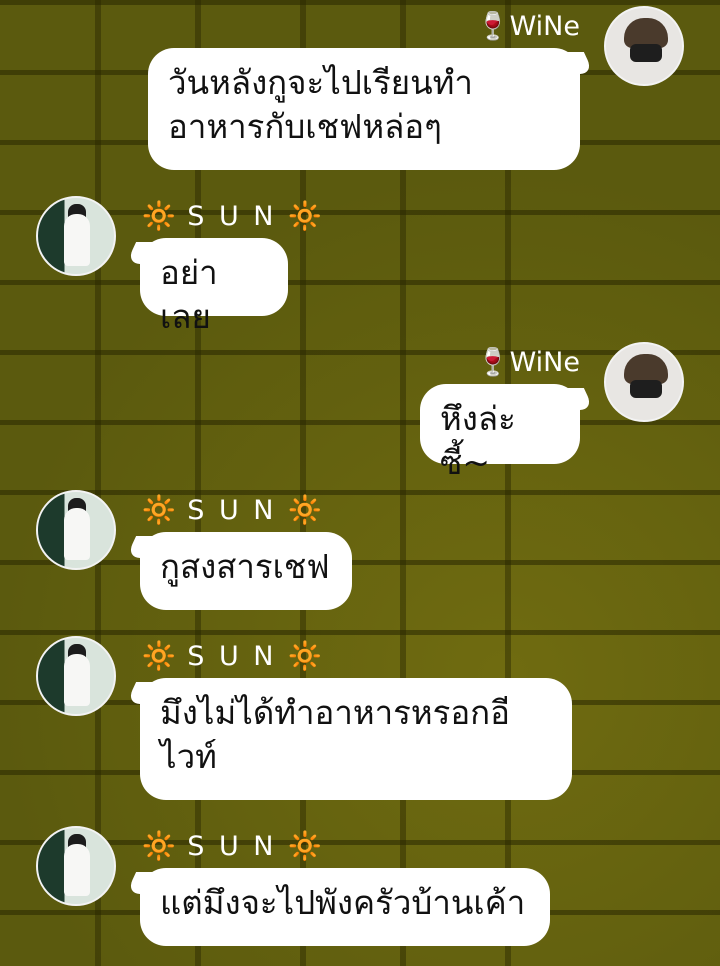  What do you see at coordinates (320, 104) in the screenshot?
I see `message-text: วันหลังกูจะไปเรียนทำอาหารกับเชฟหล่อๆ` at bounding box center [320, 104].